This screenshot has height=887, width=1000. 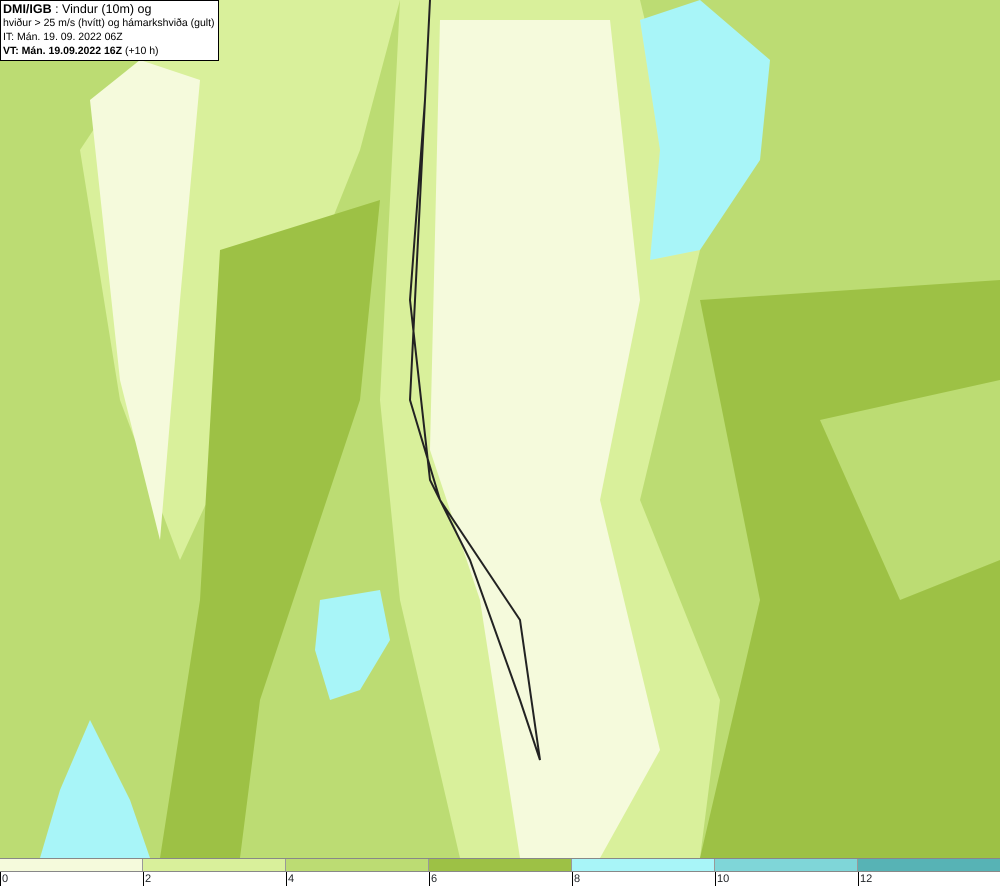 What do you see at coordinates (357, 879) in the screenshot?
I see `legend-tick-label: 4` at bounding box center [357, 879].